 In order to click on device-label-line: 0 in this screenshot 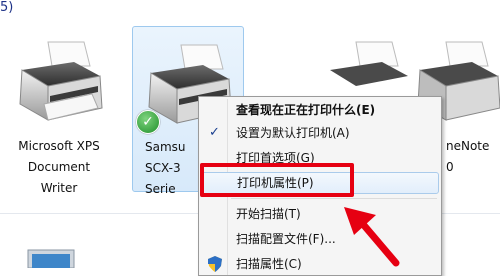, I will do `click(450, 167)`.